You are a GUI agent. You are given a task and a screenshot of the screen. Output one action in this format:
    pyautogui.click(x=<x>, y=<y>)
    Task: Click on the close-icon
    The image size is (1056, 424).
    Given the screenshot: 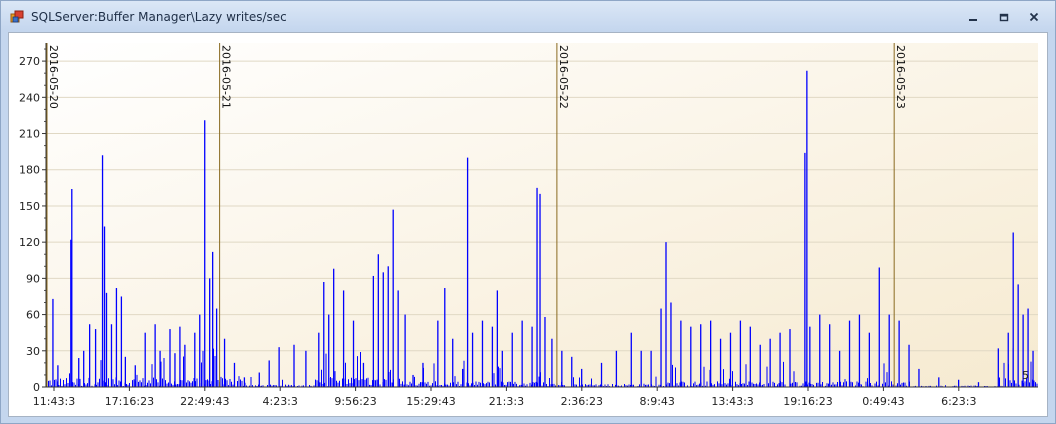 What is the action you would take?
    pyautogui.click(x=1034, y=17)
    